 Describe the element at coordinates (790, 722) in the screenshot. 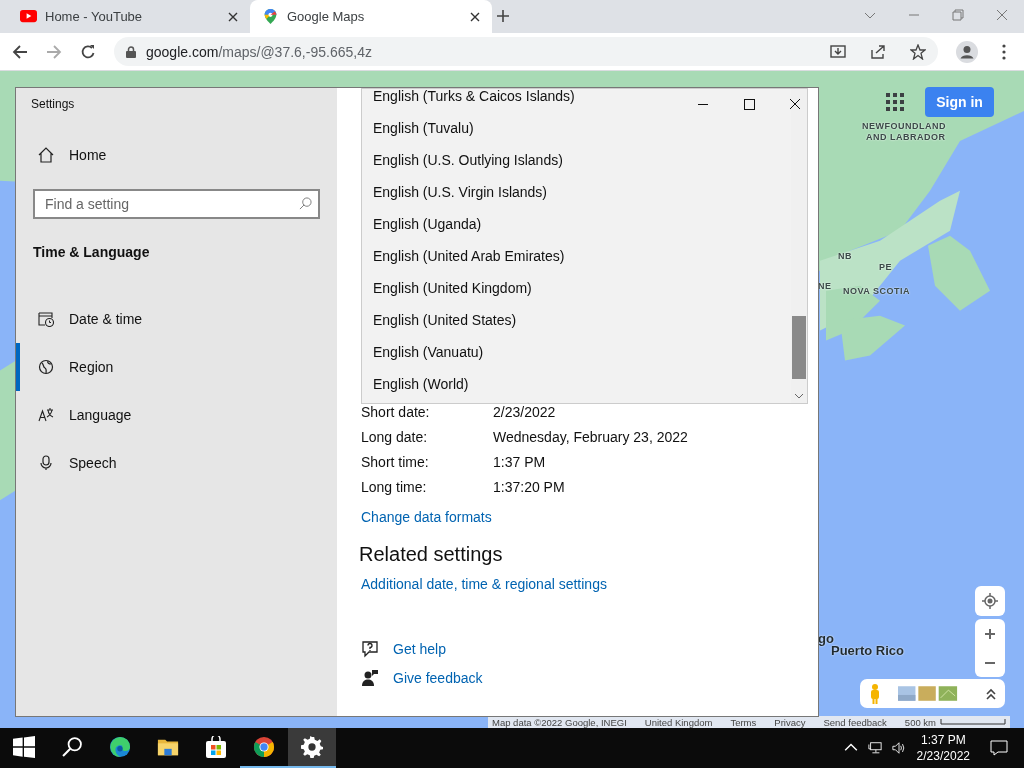

I see `attribution-text: Privacy` at that location.